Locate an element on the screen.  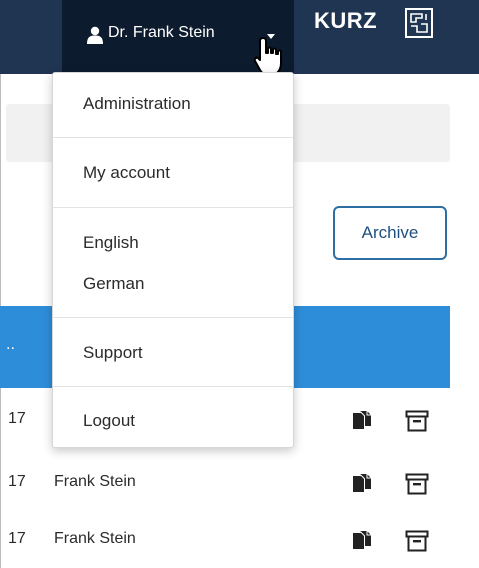
menu-item-english: English is located at coordinates (111, 243).